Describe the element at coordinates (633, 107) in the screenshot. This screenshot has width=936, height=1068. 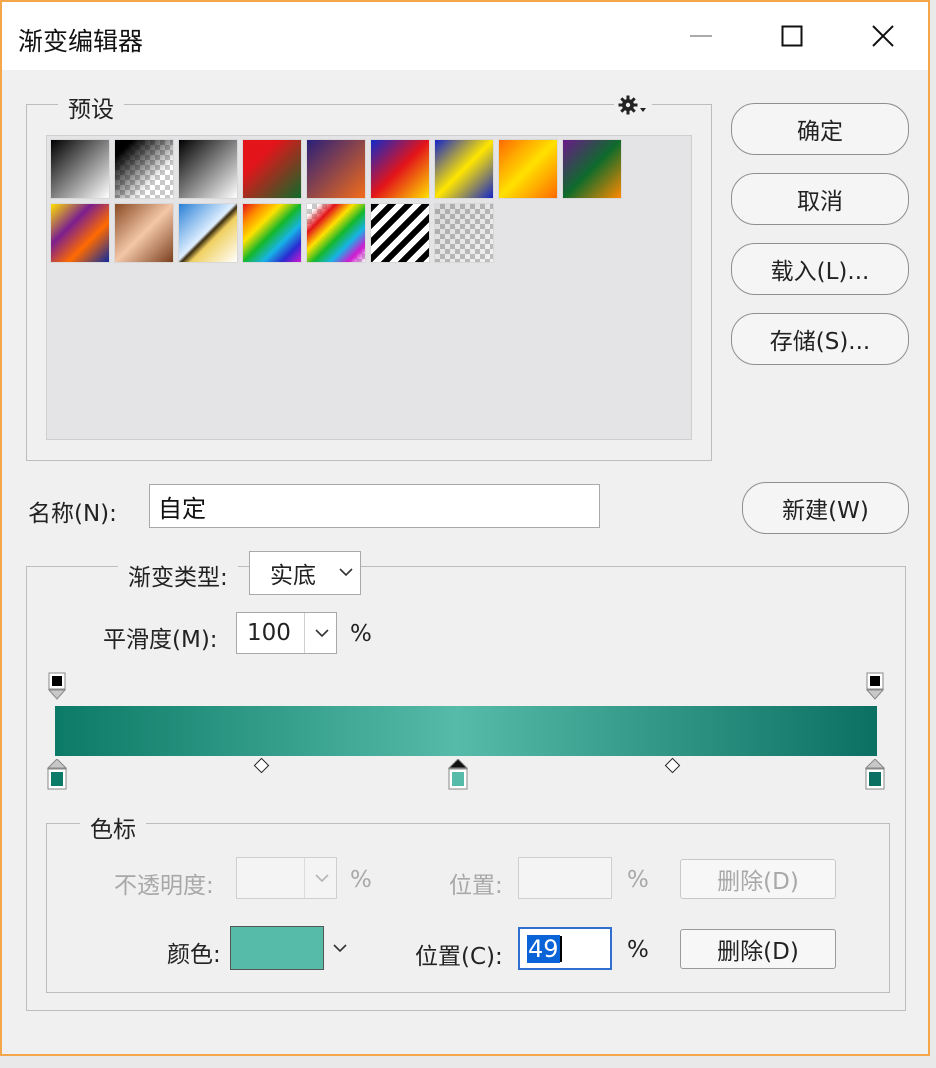
I see `gear-icon` at that location.